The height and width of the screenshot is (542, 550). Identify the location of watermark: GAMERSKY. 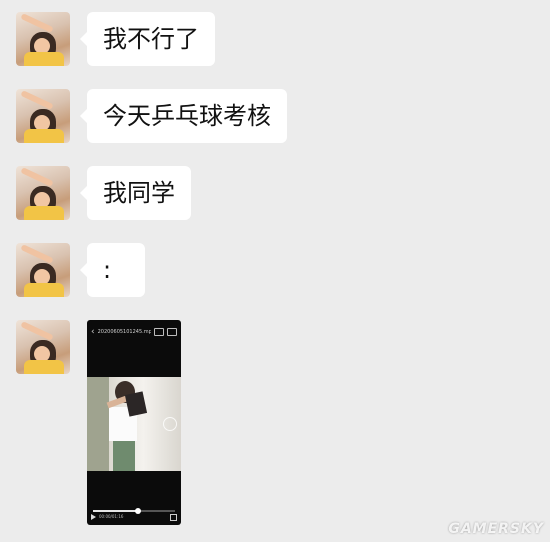
(496, 529).